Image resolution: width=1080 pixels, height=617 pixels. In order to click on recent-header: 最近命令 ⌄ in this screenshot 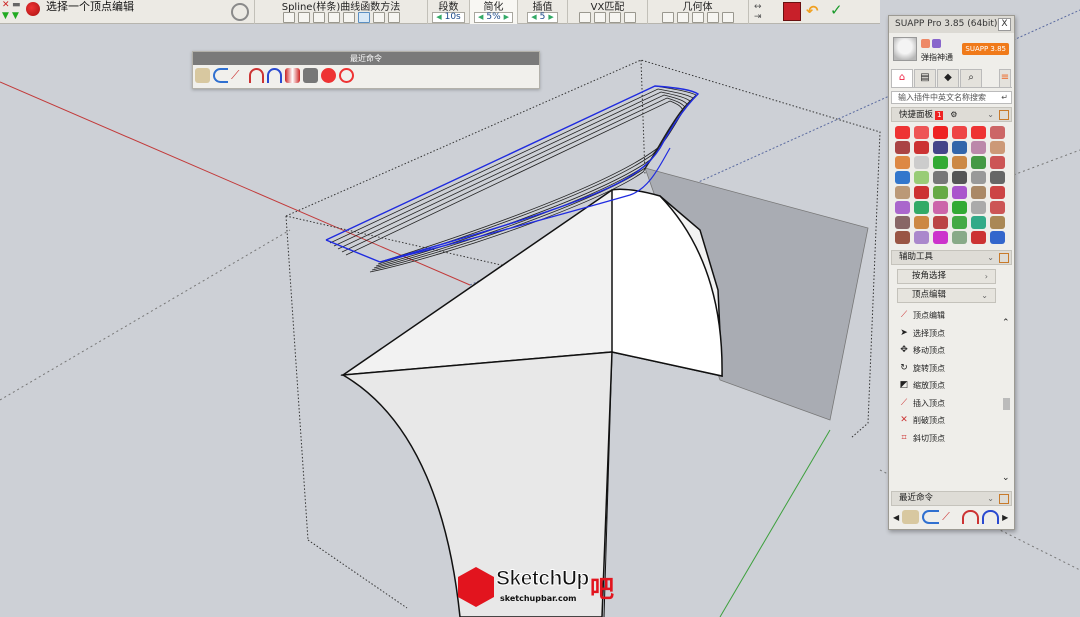, I will do `click(951, 498)`.